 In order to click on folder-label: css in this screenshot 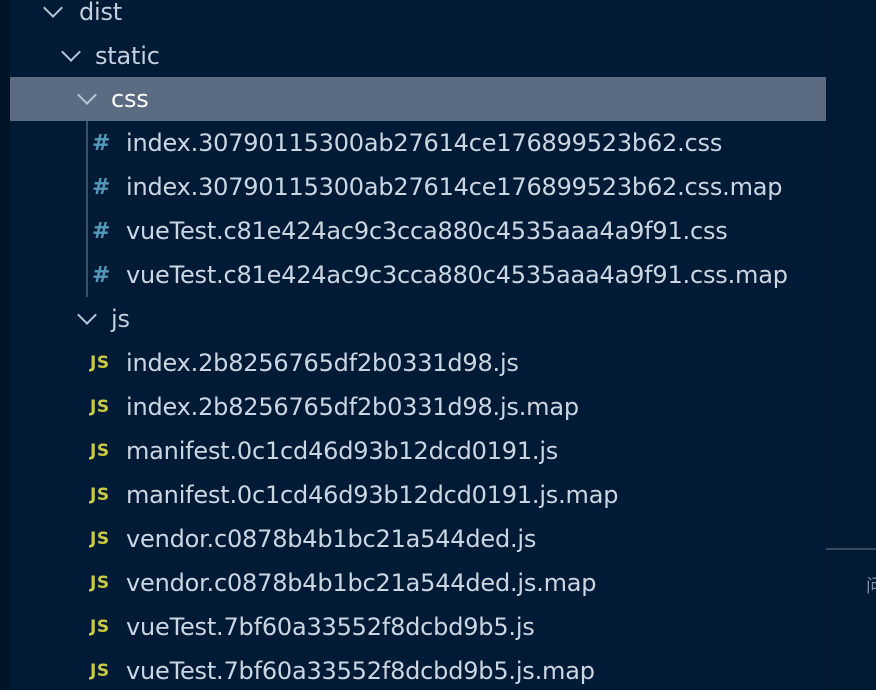, I will do `click(130, 99)`.